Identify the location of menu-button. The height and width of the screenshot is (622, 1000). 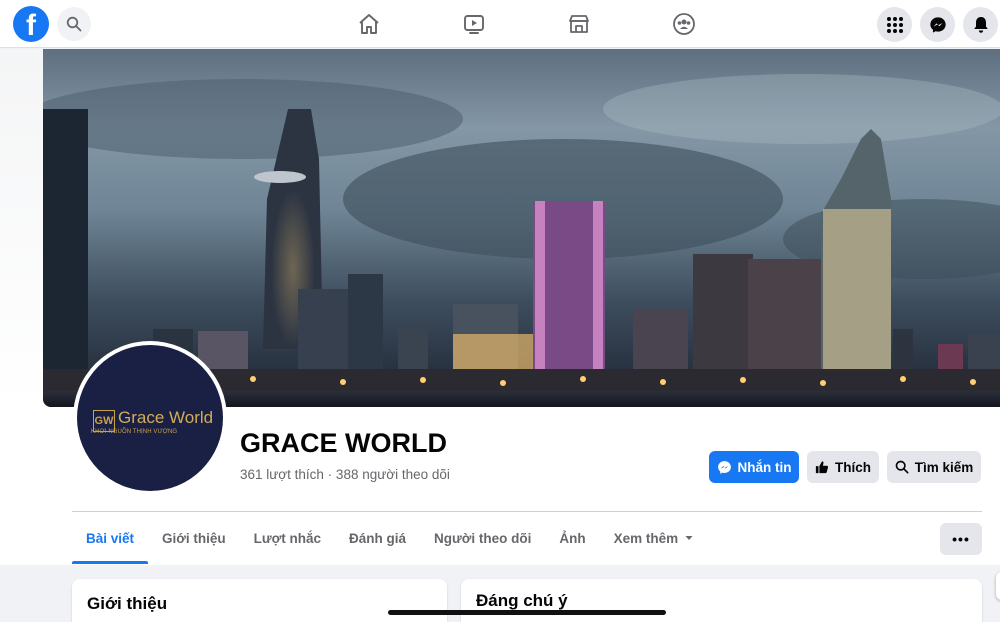
(894, 24).